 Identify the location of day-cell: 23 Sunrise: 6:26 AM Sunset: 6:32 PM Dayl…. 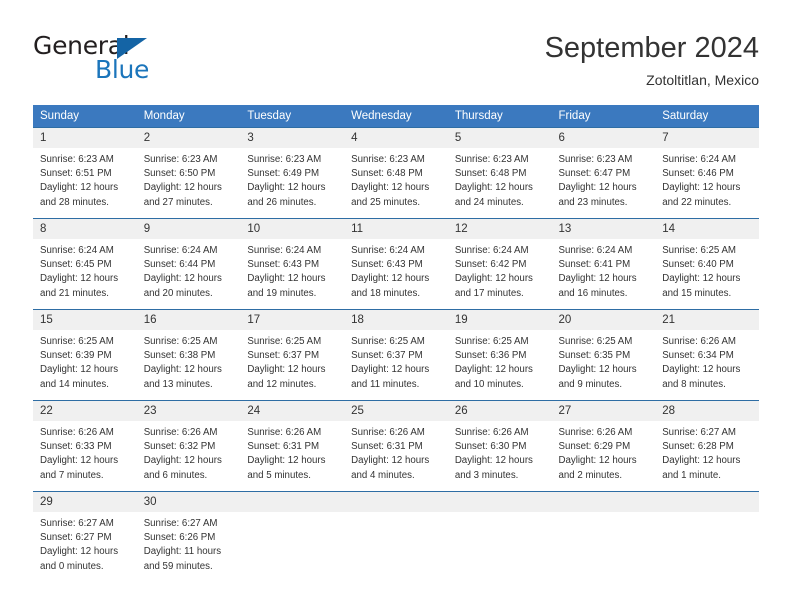
(188, 446).